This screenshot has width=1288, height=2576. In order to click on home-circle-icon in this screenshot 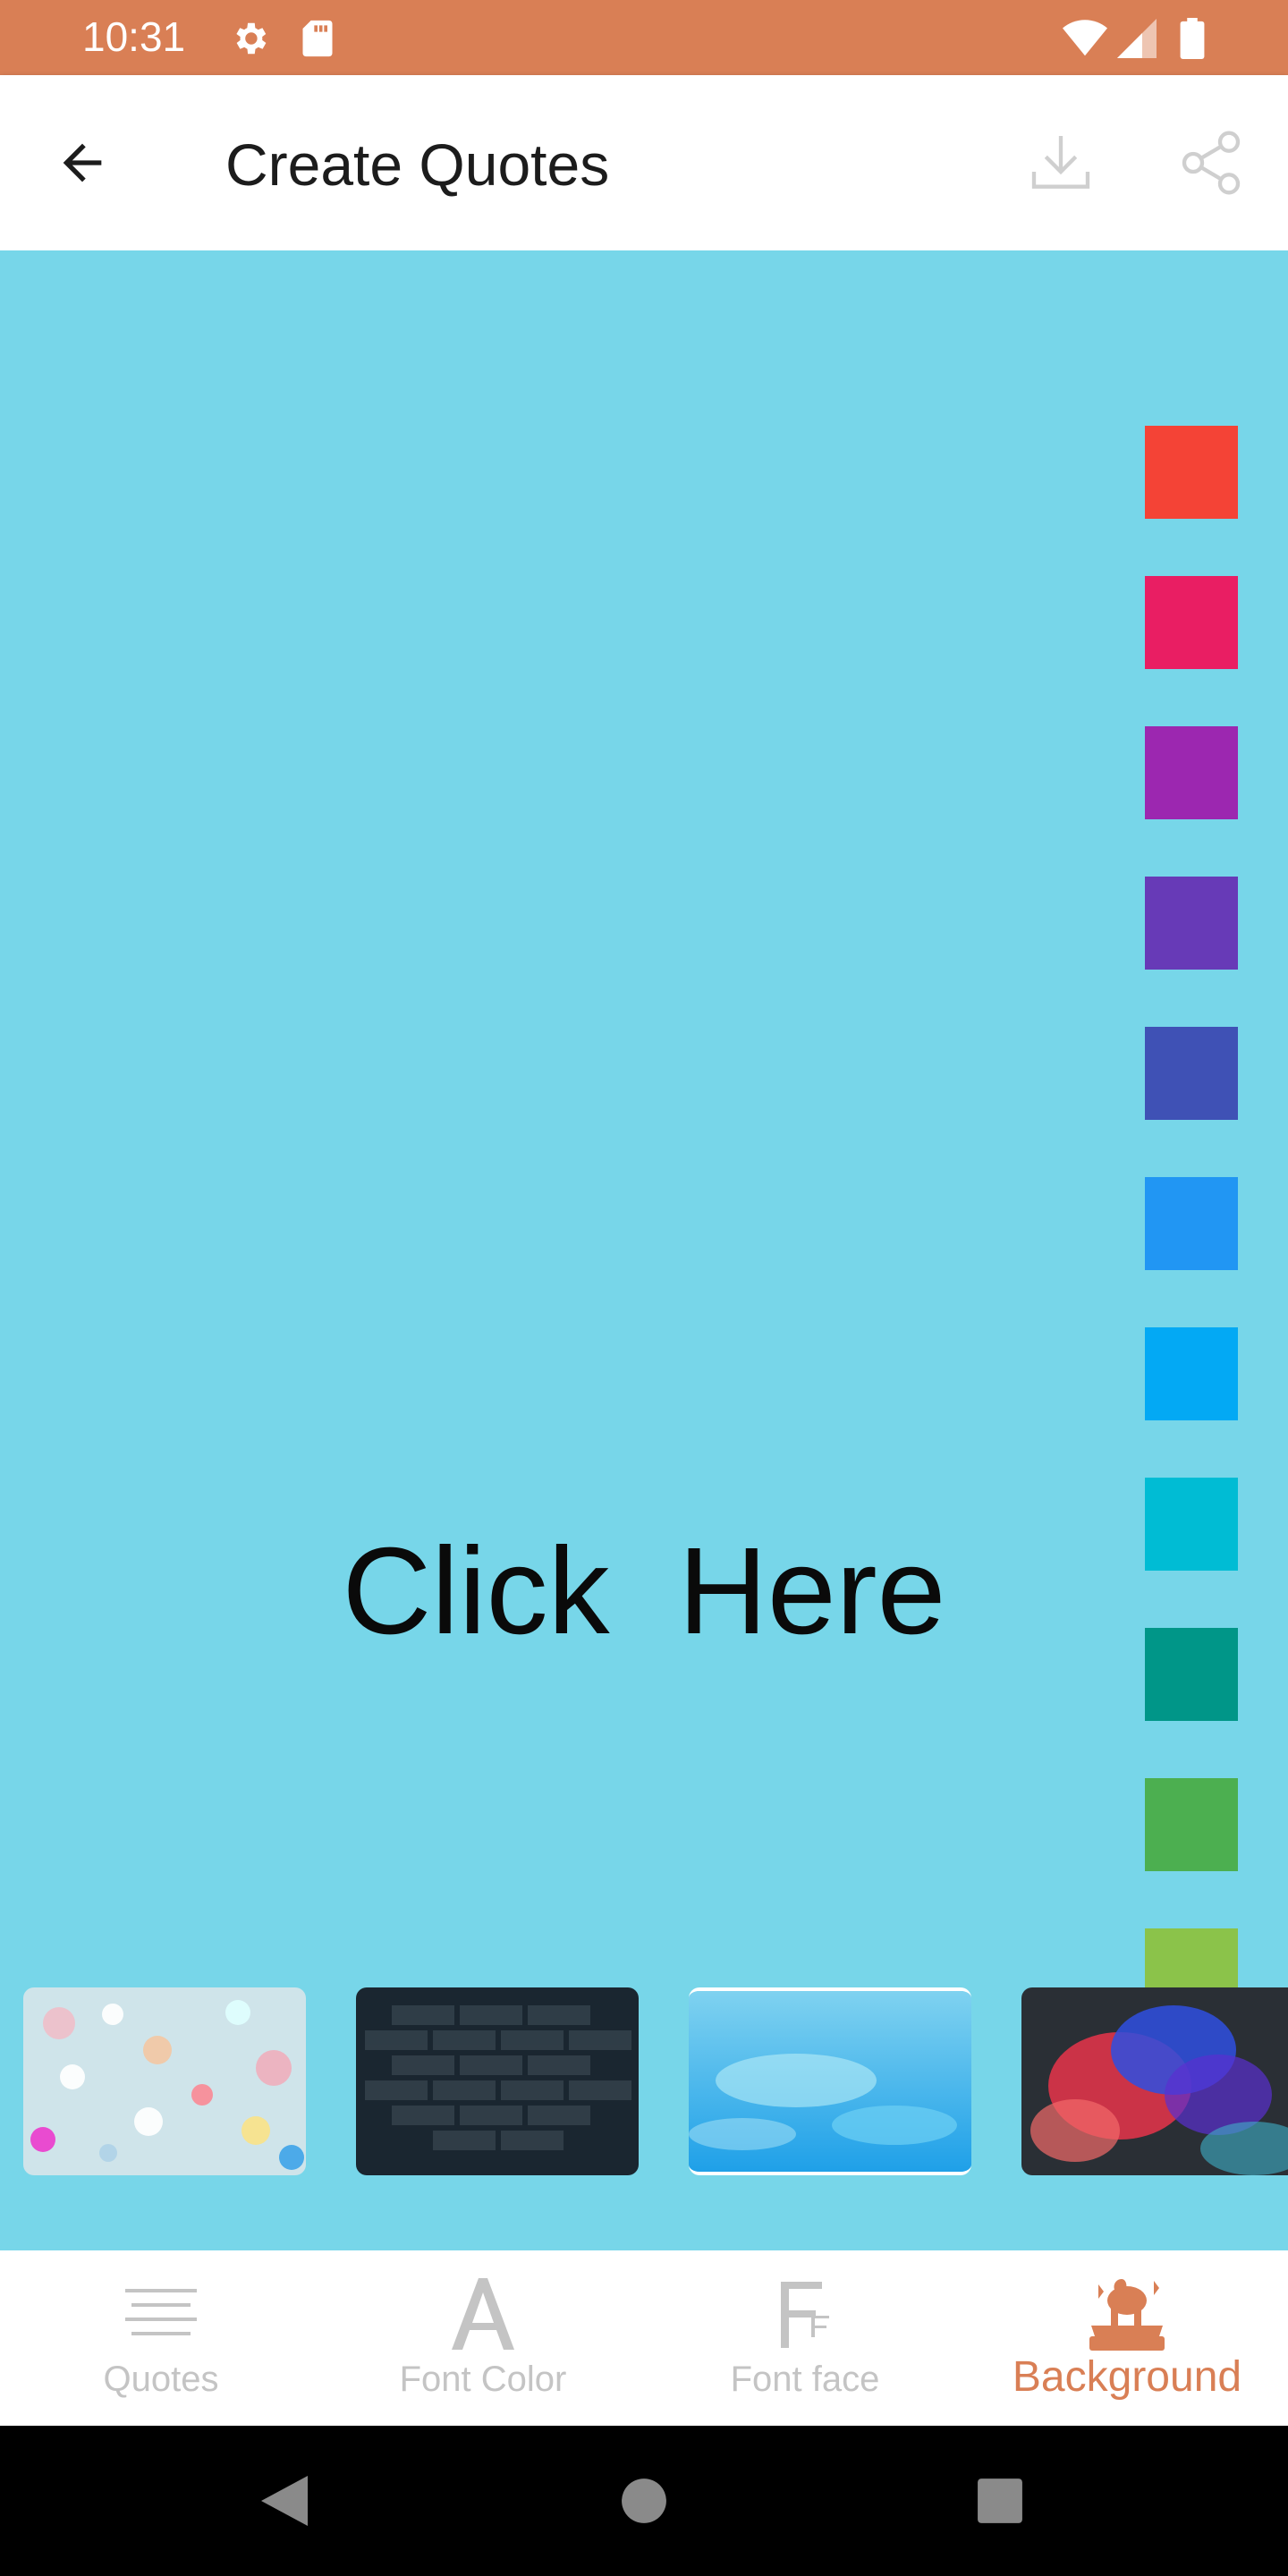, I will do `click(644, 2500)`.